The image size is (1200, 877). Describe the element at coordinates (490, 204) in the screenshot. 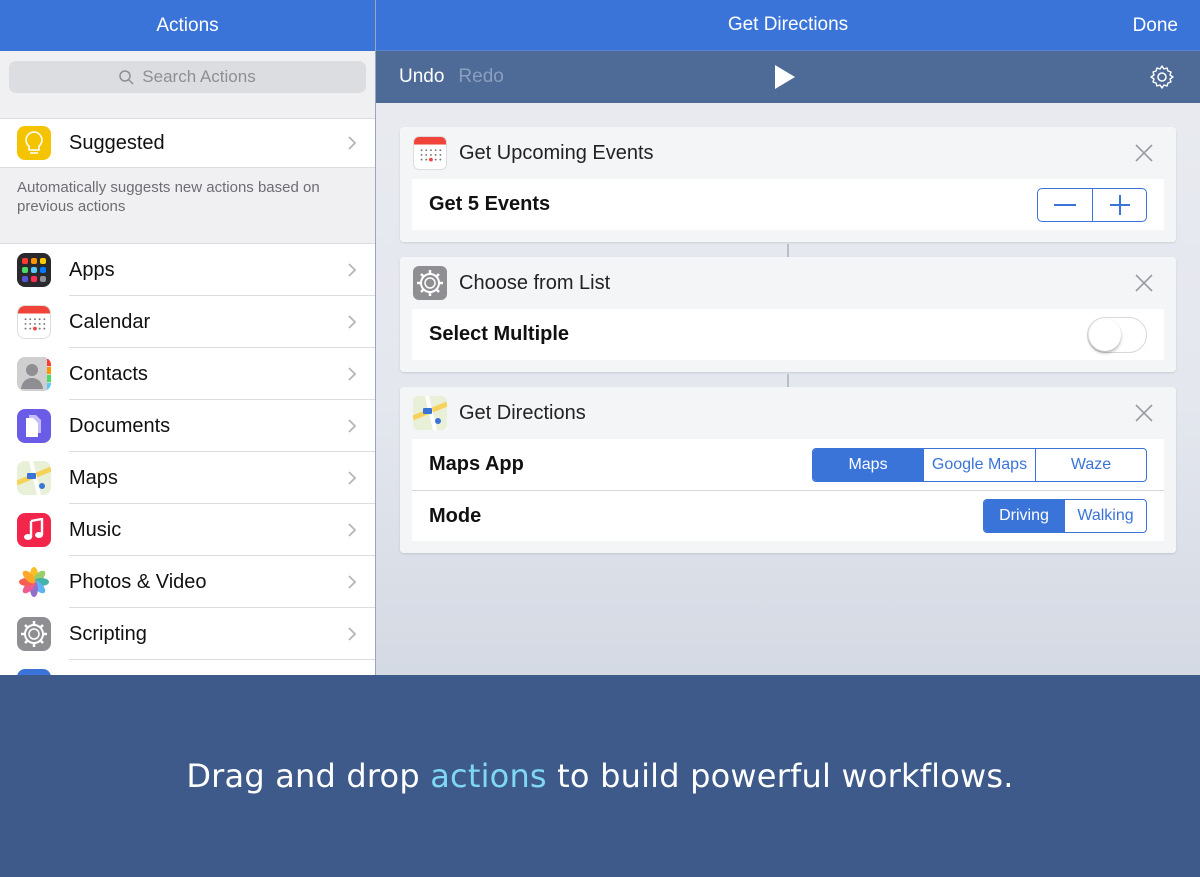

I see `param-label: Get 5 Events` at that location.